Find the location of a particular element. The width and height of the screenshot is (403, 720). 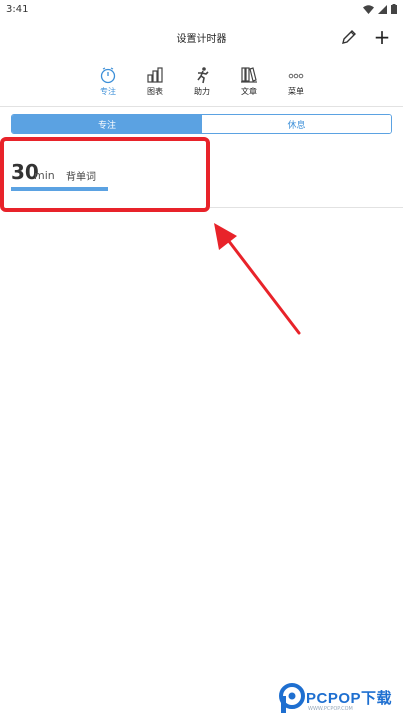

nav-label-article: 文章 is located at coordinates (249, 91).